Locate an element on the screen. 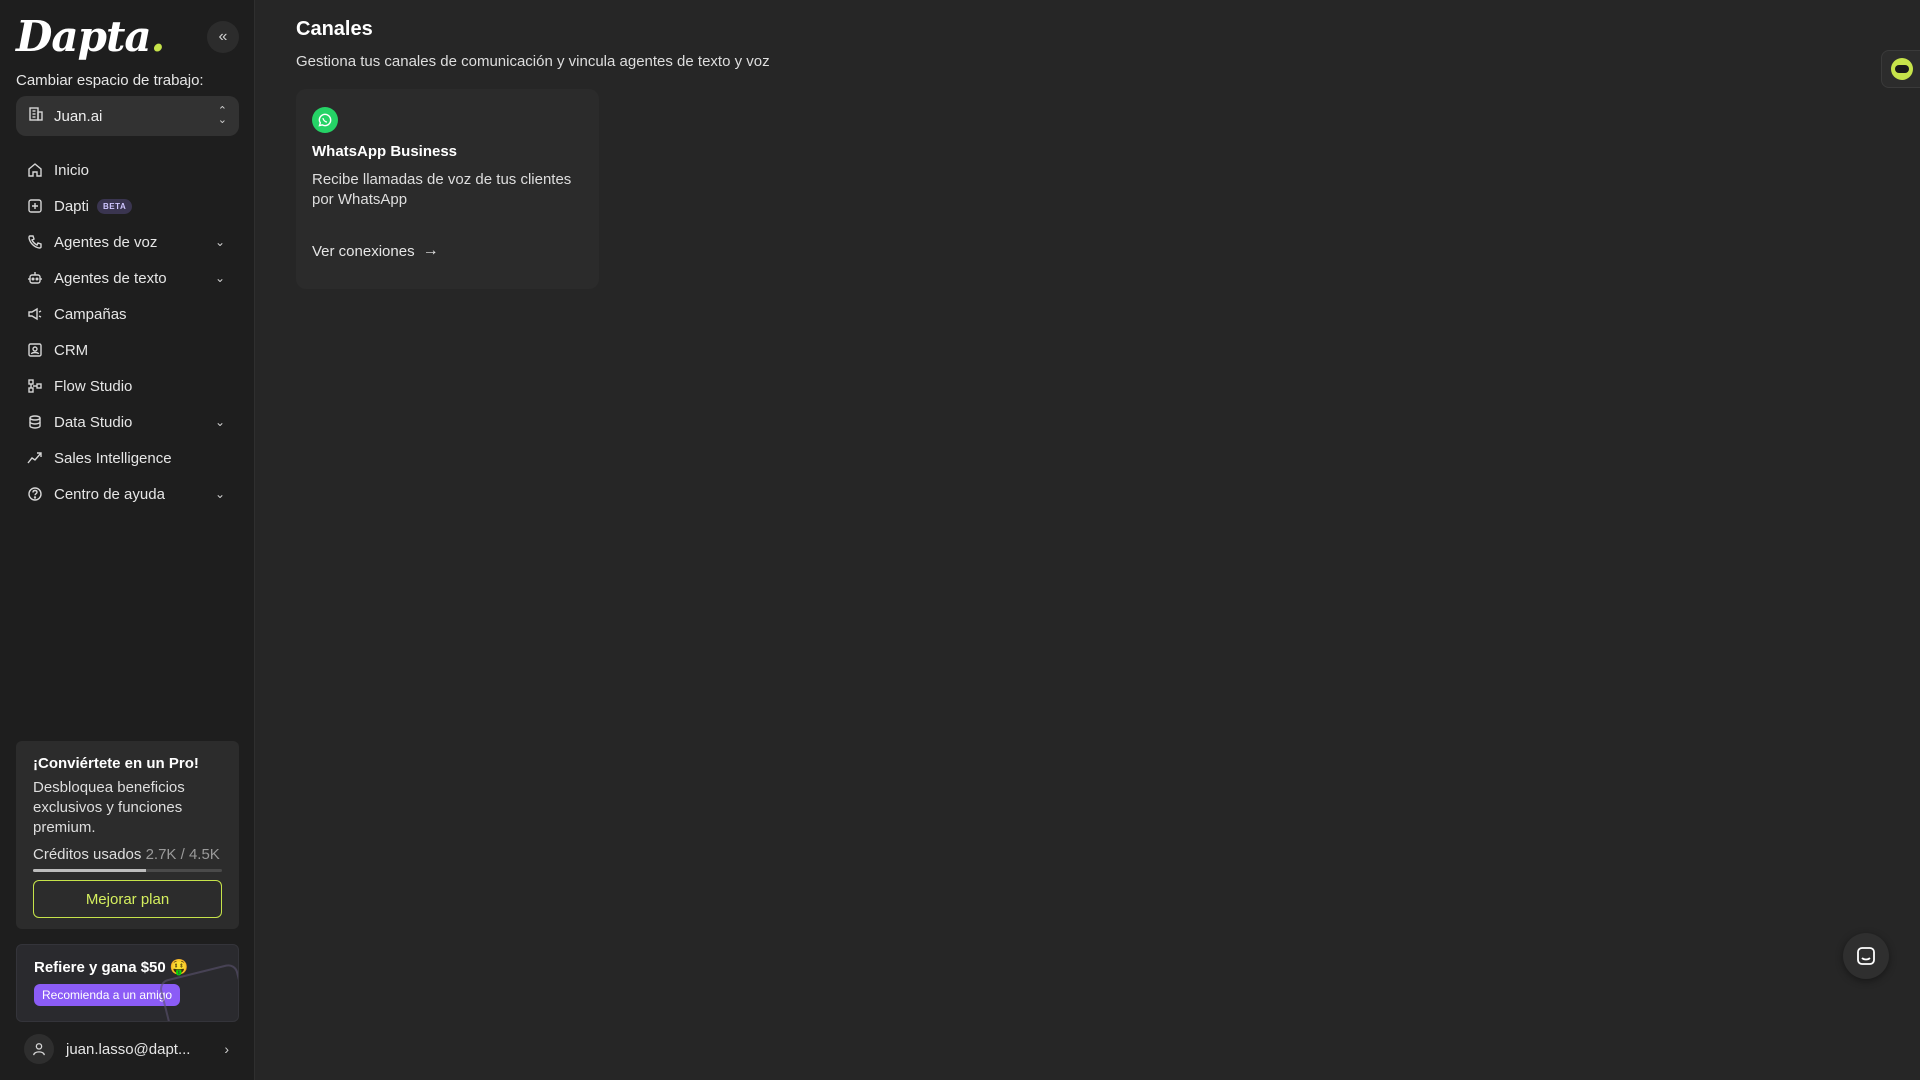 The width and height of the screenshot is (1920, 1080). credits-label: Créditos usados is located at coordinates (87, 854).